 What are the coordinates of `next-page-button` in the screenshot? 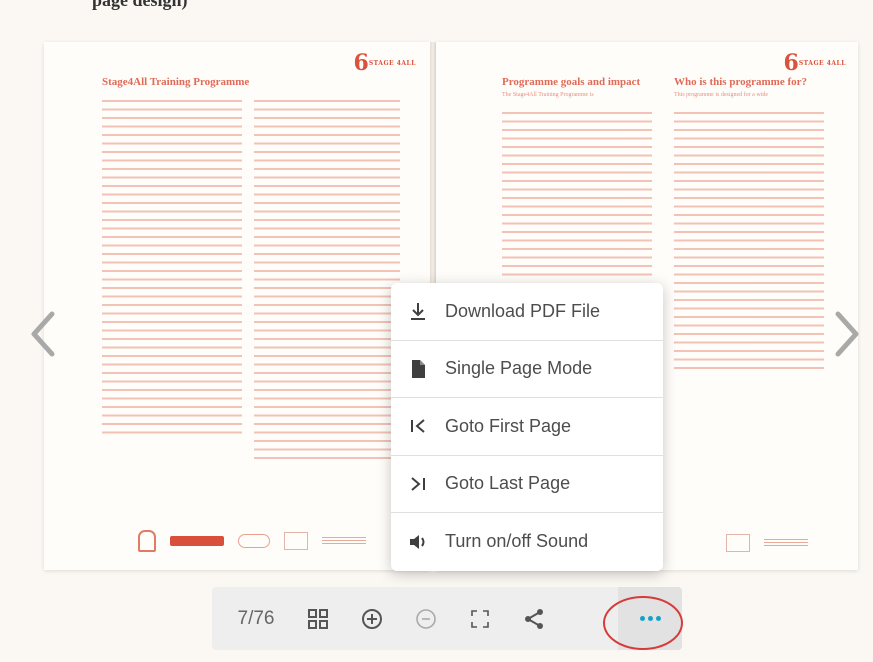 It's located at (847, 334).